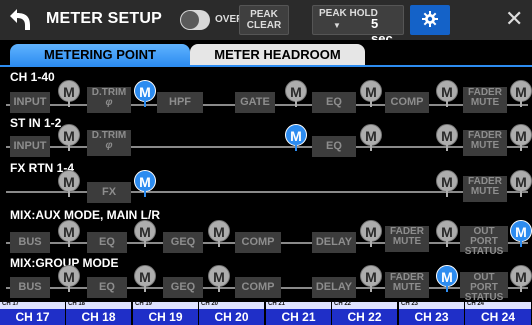  Describe the element at coordinates (348, 13) in the screenshot. I see `peak-hold-label: PEAK HOLD` at that location.